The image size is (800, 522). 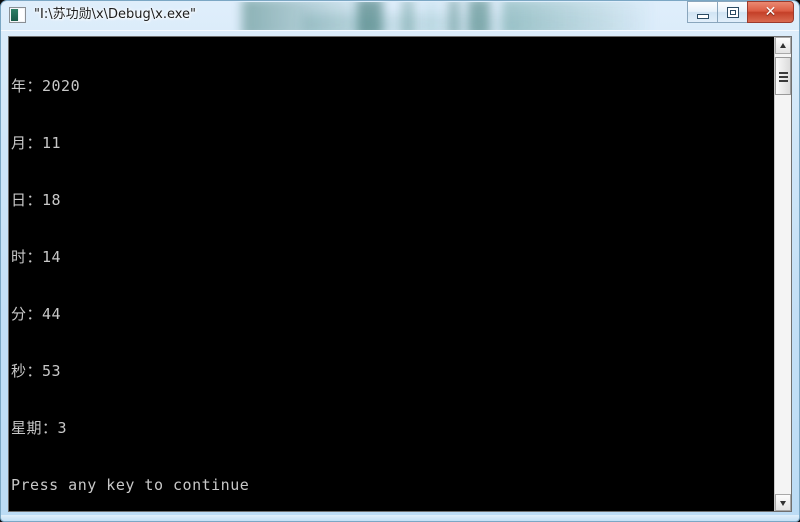 I want to click on console-line: 年：2020, so click(x=46, y=86).